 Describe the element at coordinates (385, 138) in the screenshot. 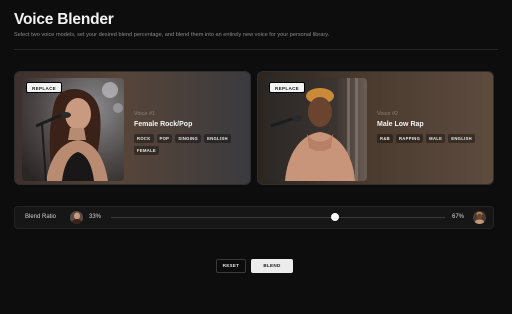

I see `tag: R&B` at that location.